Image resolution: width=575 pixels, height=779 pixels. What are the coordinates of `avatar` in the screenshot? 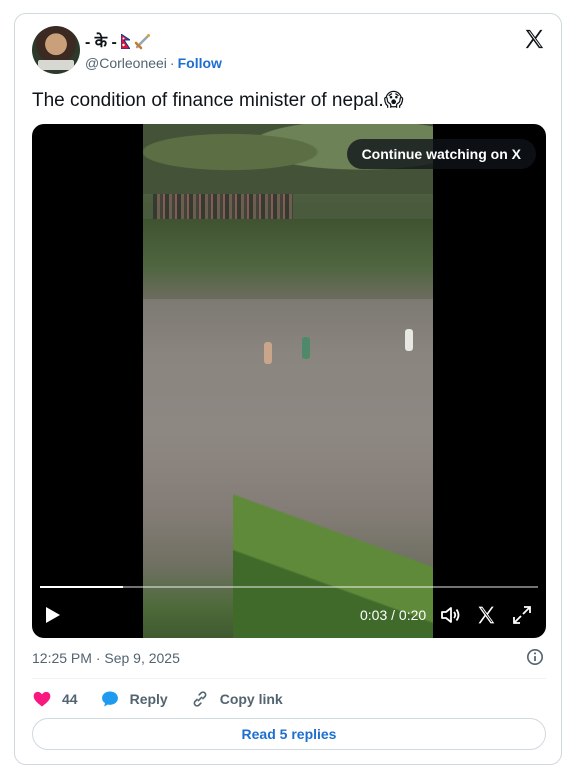 It's located at (56, 50).